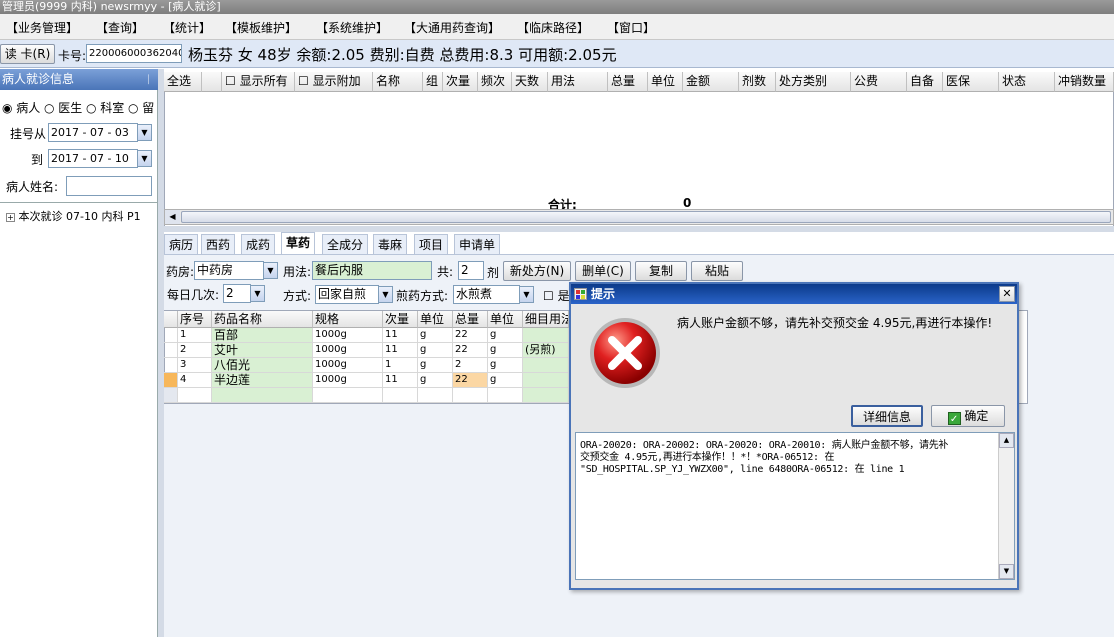 This screenshot has height=637, width=1114. Describe the element at coordinates (262, 319) in the screenshot. I see `herb-col-name: 药品名称` at that location.